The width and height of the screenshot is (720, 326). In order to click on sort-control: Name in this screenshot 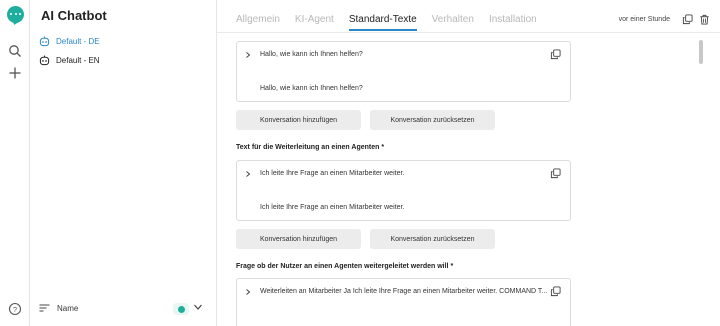, I will do `click(124, 308)`.